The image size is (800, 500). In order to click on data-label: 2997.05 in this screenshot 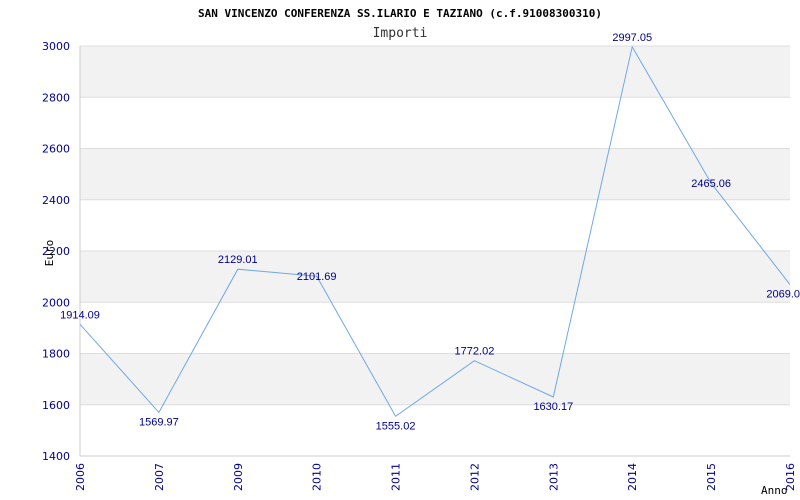, I will do `click(632, 38)`.